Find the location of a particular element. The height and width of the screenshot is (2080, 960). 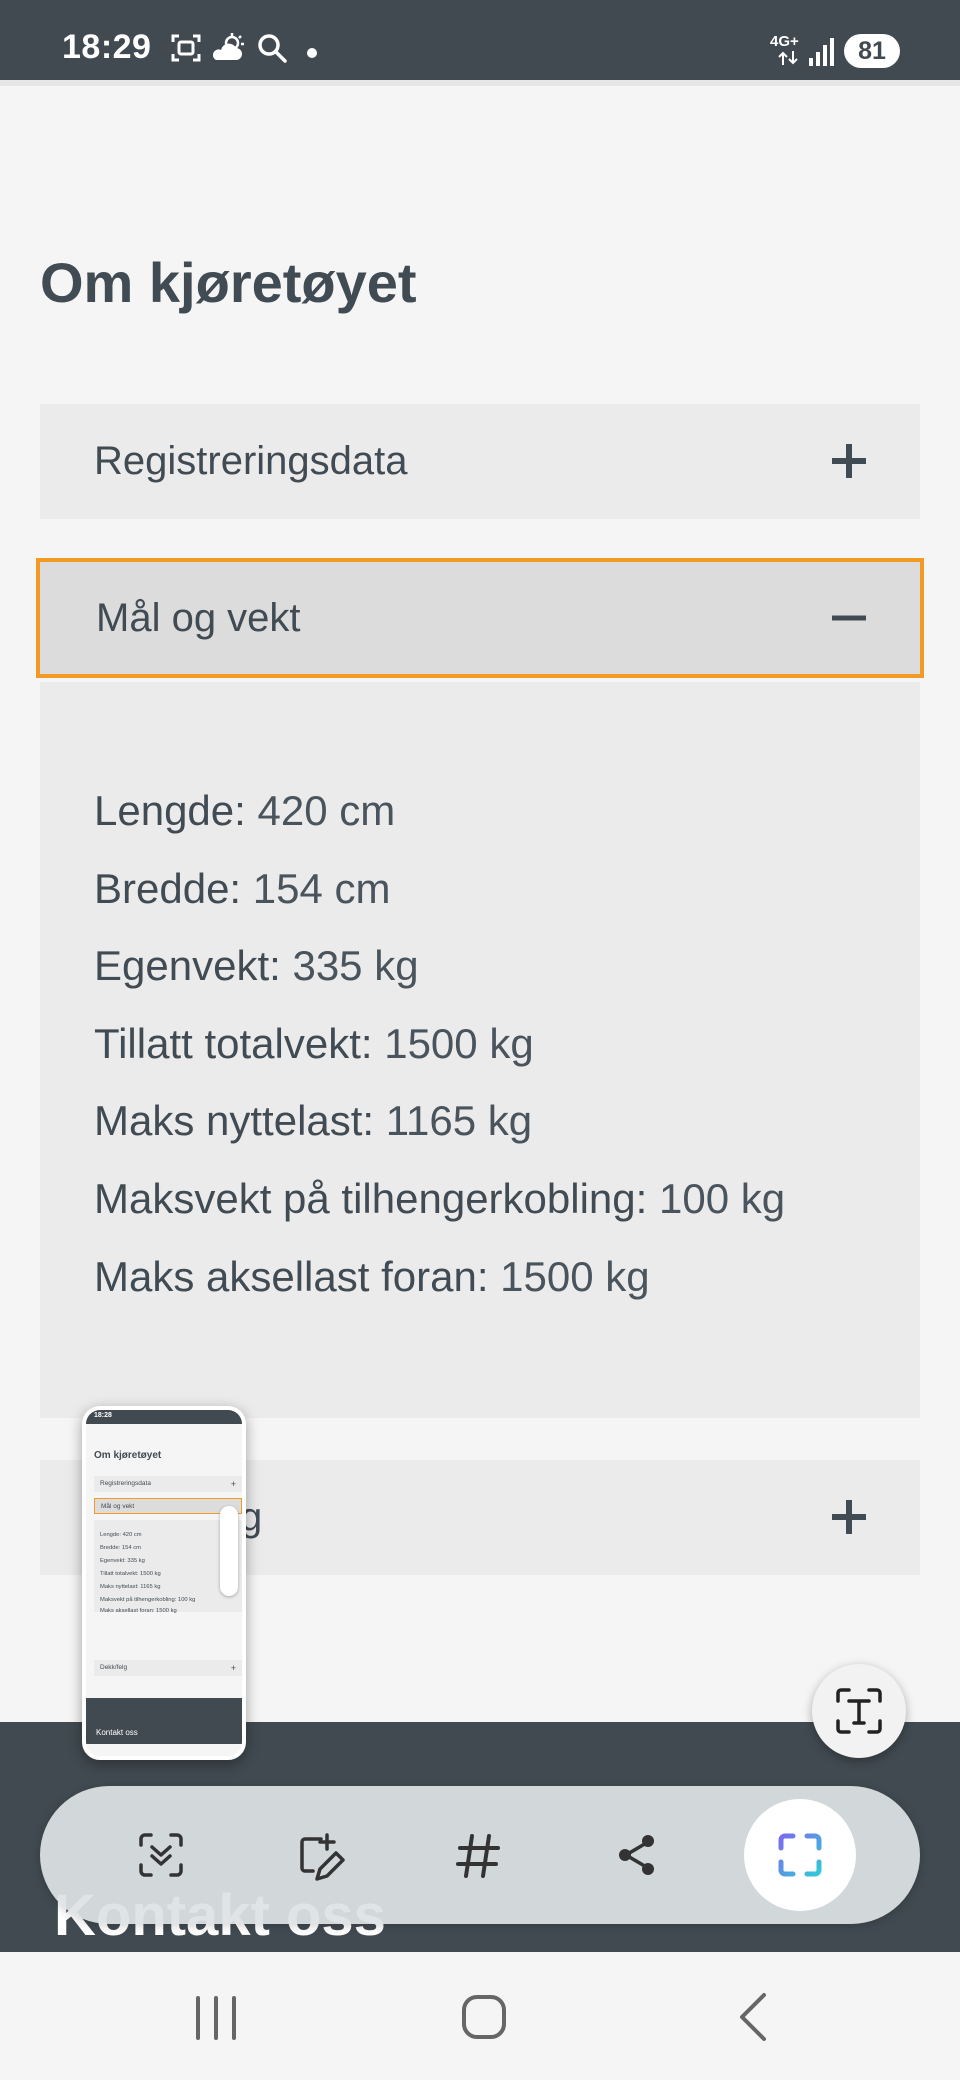

spec-value: 335 kg is located at coordinates (355, 966).